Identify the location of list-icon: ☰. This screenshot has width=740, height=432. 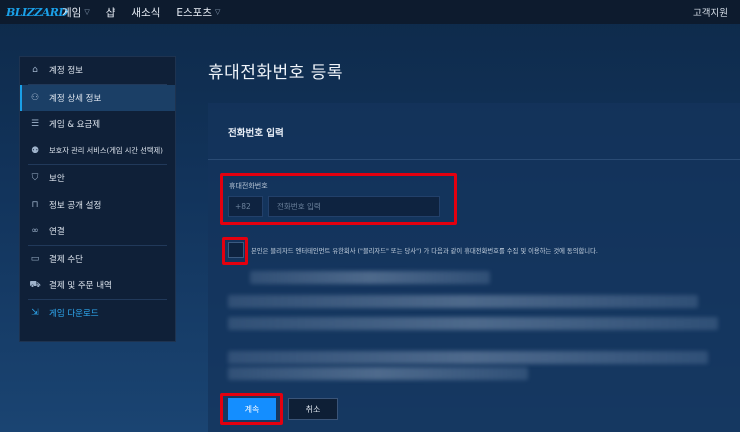
(35, 124).